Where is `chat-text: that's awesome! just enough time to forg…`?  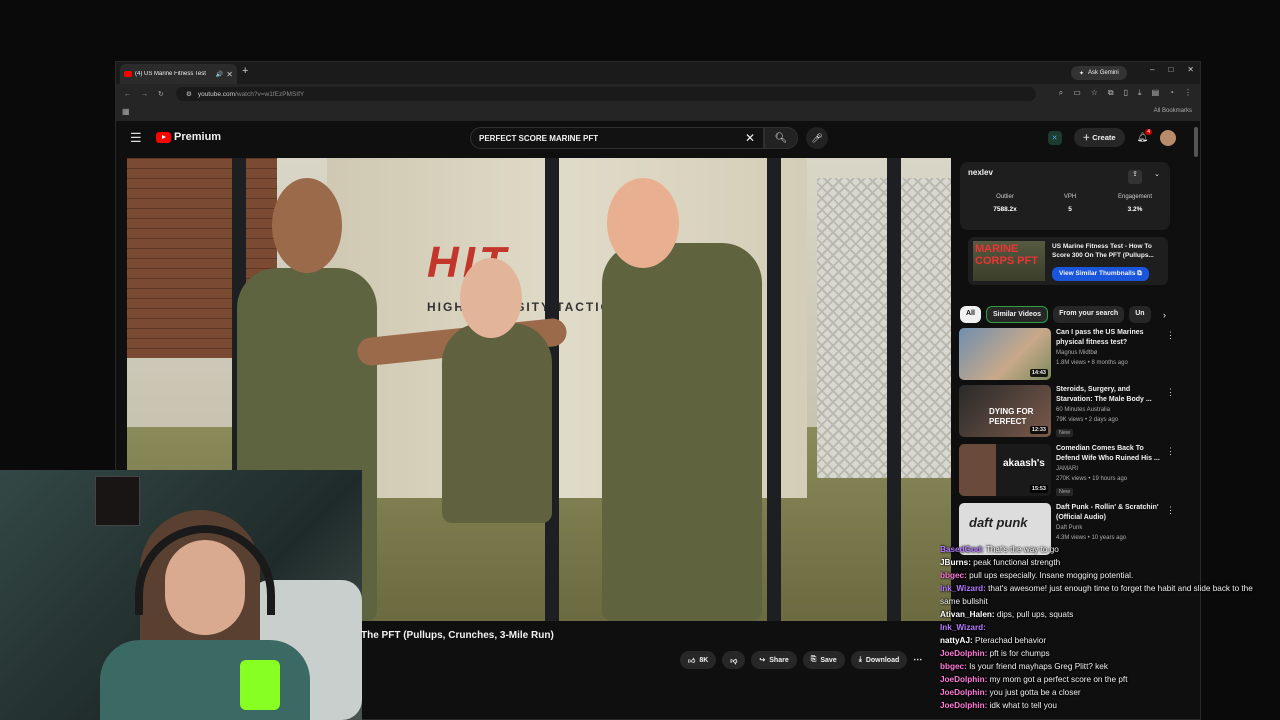 chat-text: that's awesome! just enough time to forg… is located at coordinates (1096, 595).